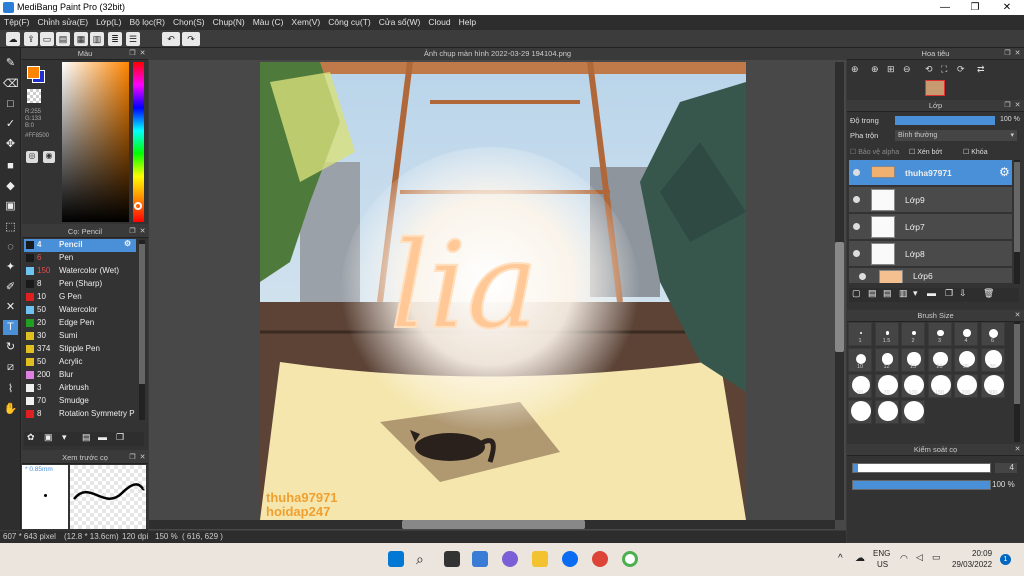 This screenshot has width=1024, height=576. Describe the element at coordinates (860, 334) in the screenshot. I see `brush-size-cell: 1` at that location.